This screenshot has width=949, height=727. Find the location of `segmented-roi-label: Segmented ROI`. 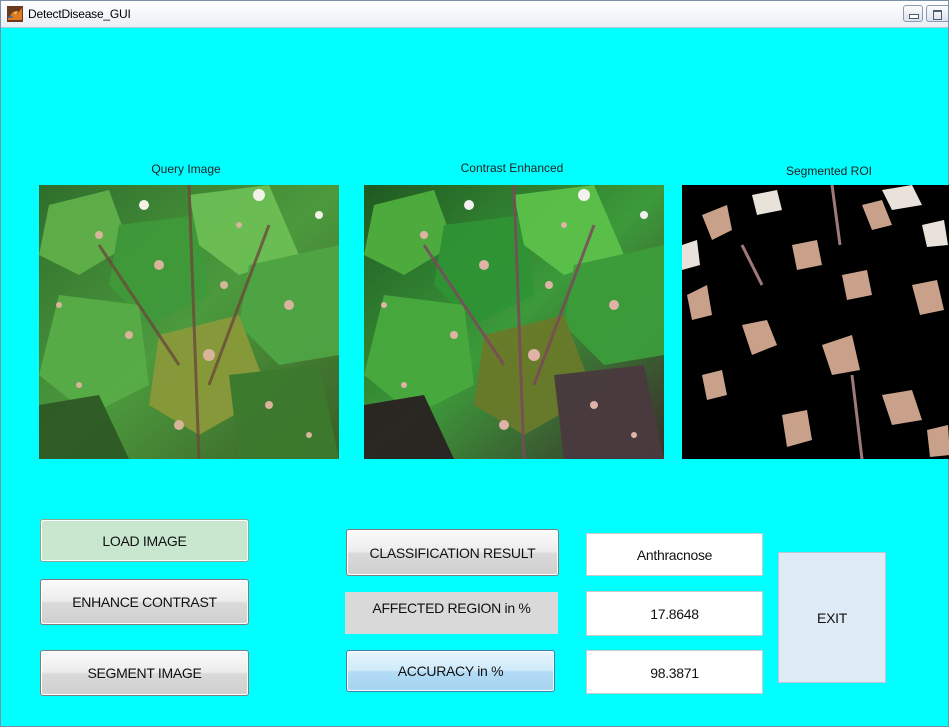

segmented-roi-label: Segmented ROI is located at coordinates (829, 171).